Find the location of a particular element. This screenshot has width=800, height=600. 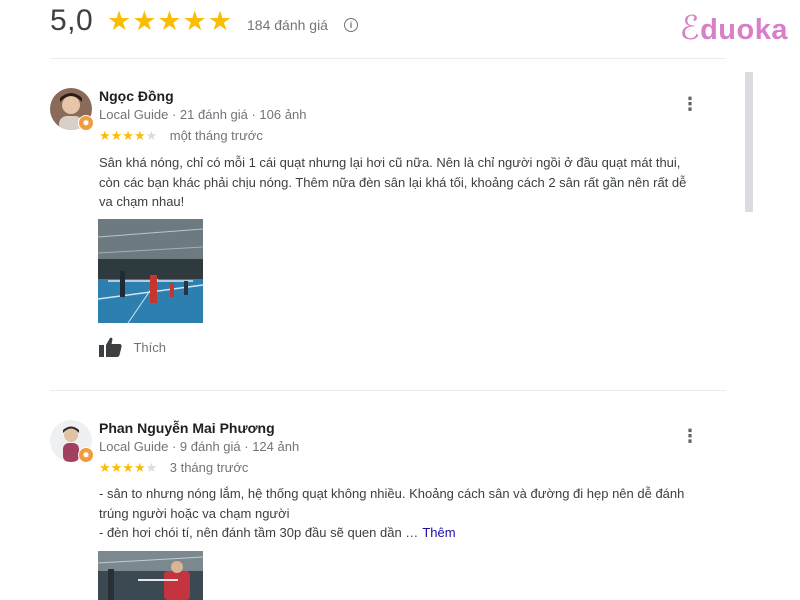

review-rating: ★★★★★ một tháng trước is located at coordinates (181, 136).